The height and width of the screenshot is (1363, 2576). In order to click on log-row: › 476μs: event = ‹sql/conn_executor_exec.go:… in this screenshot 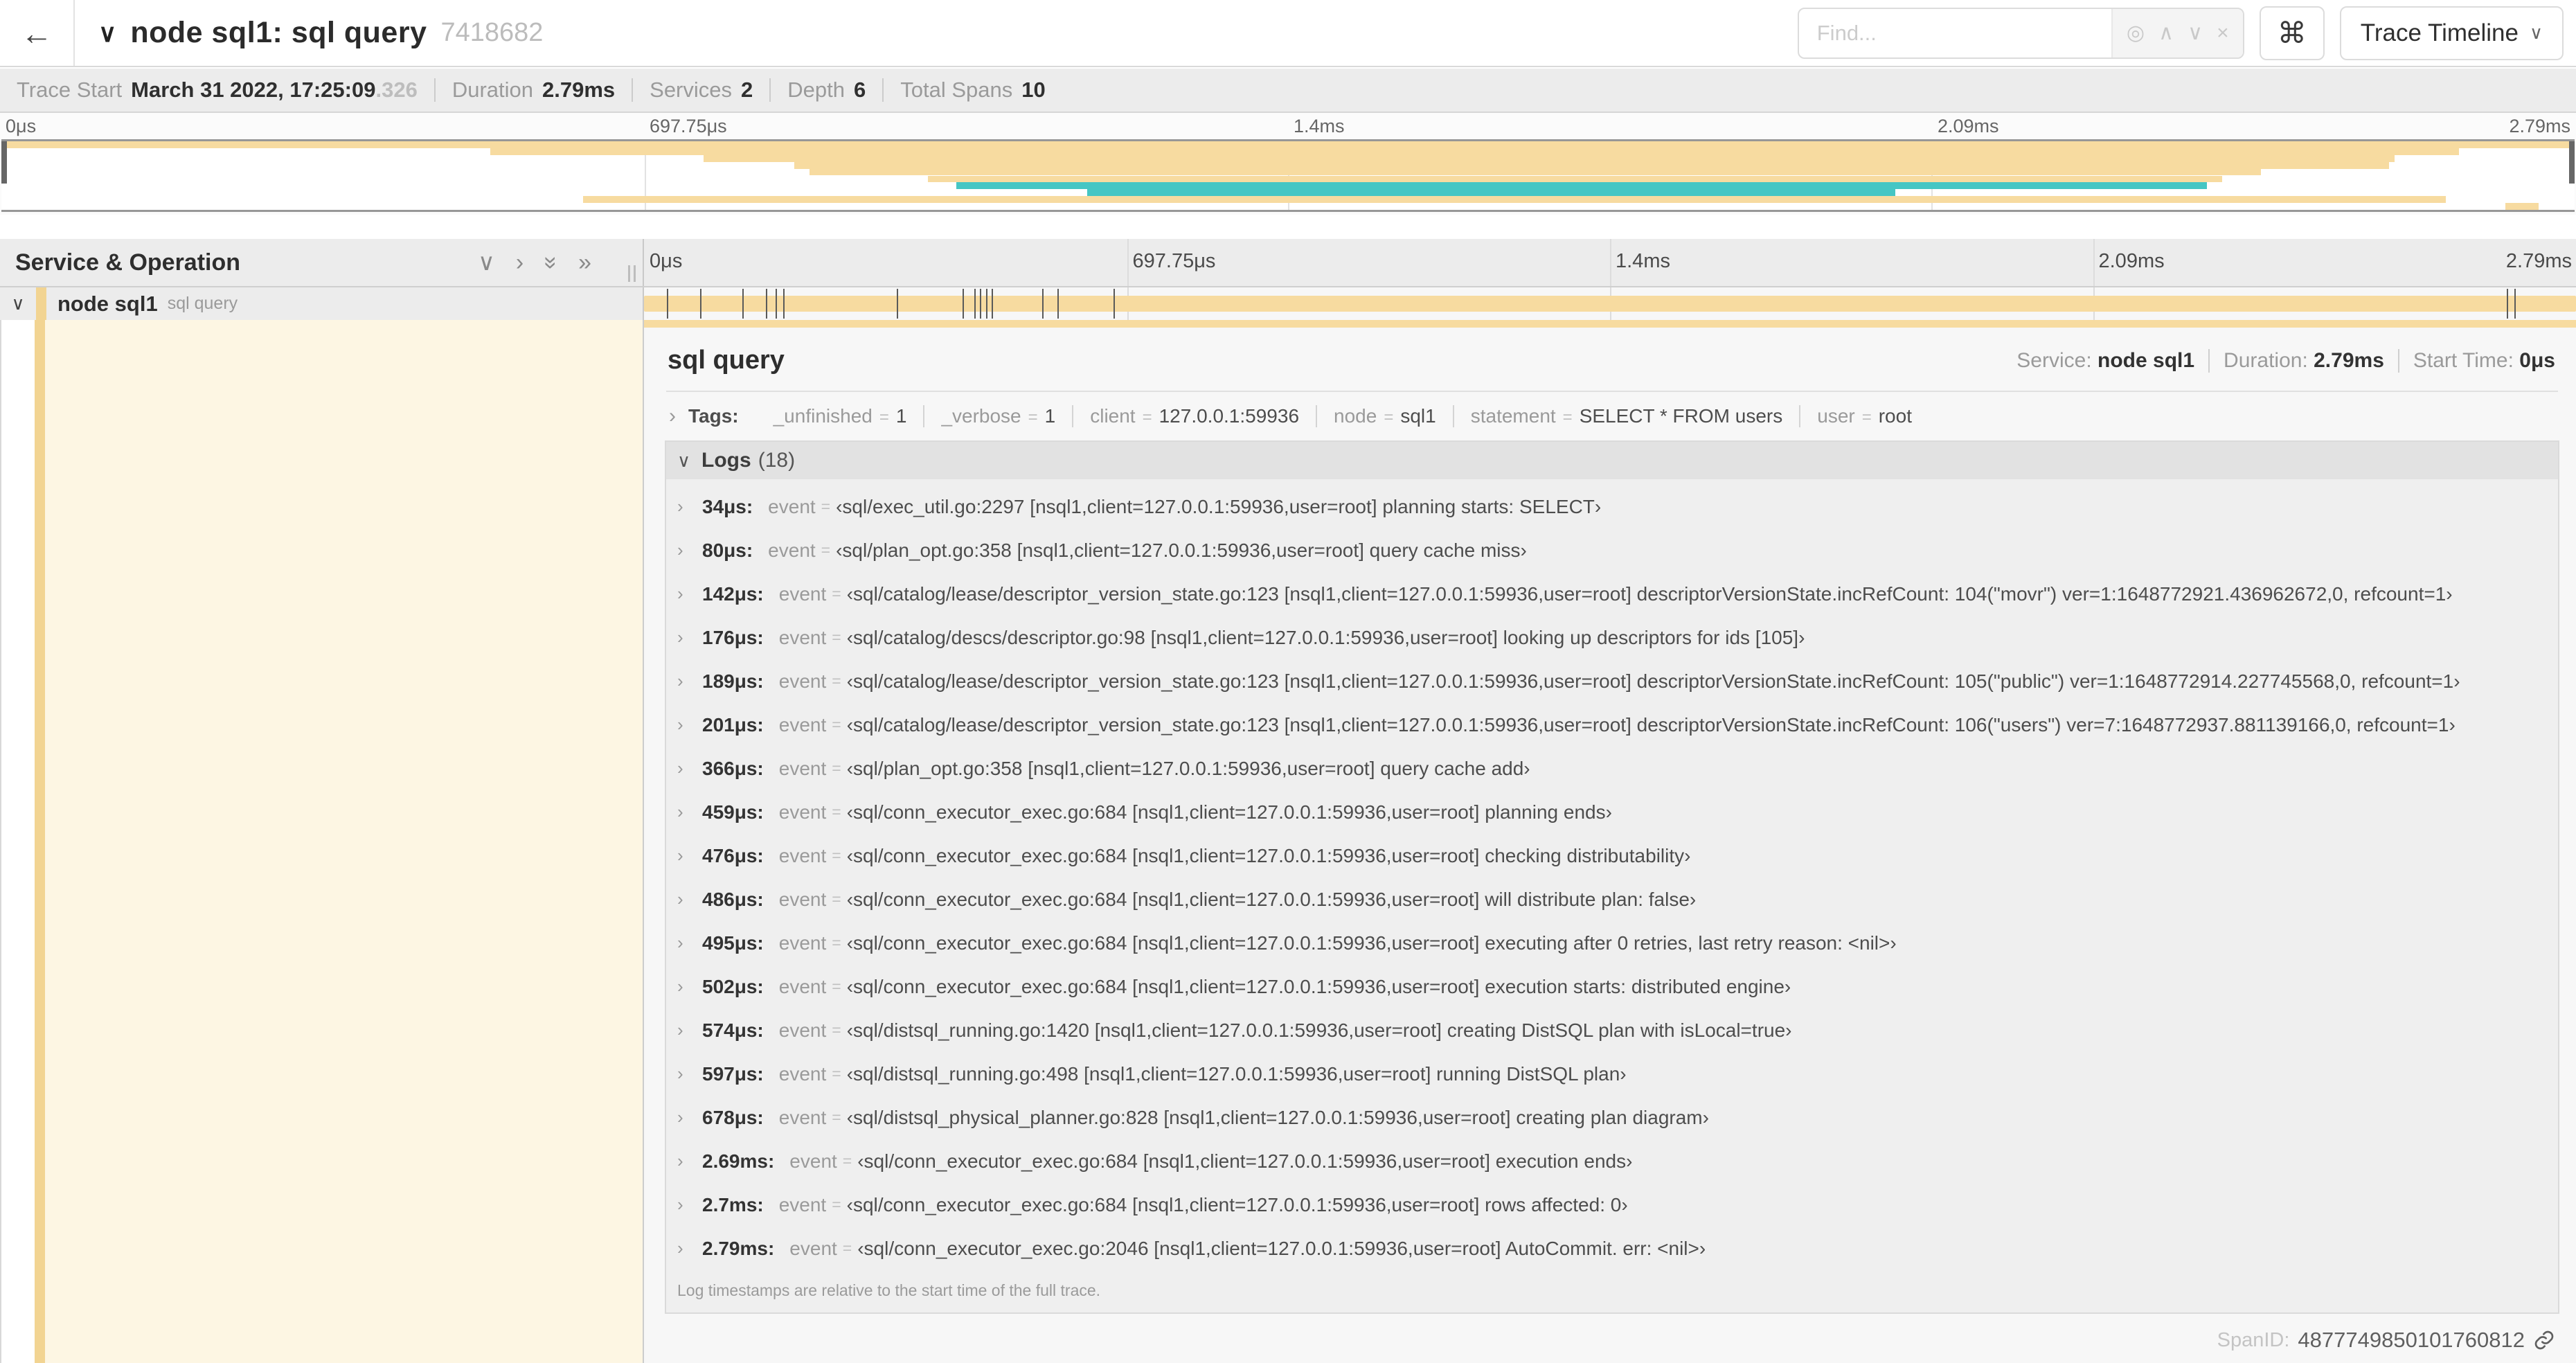, I will do `click(1612, 856)`.